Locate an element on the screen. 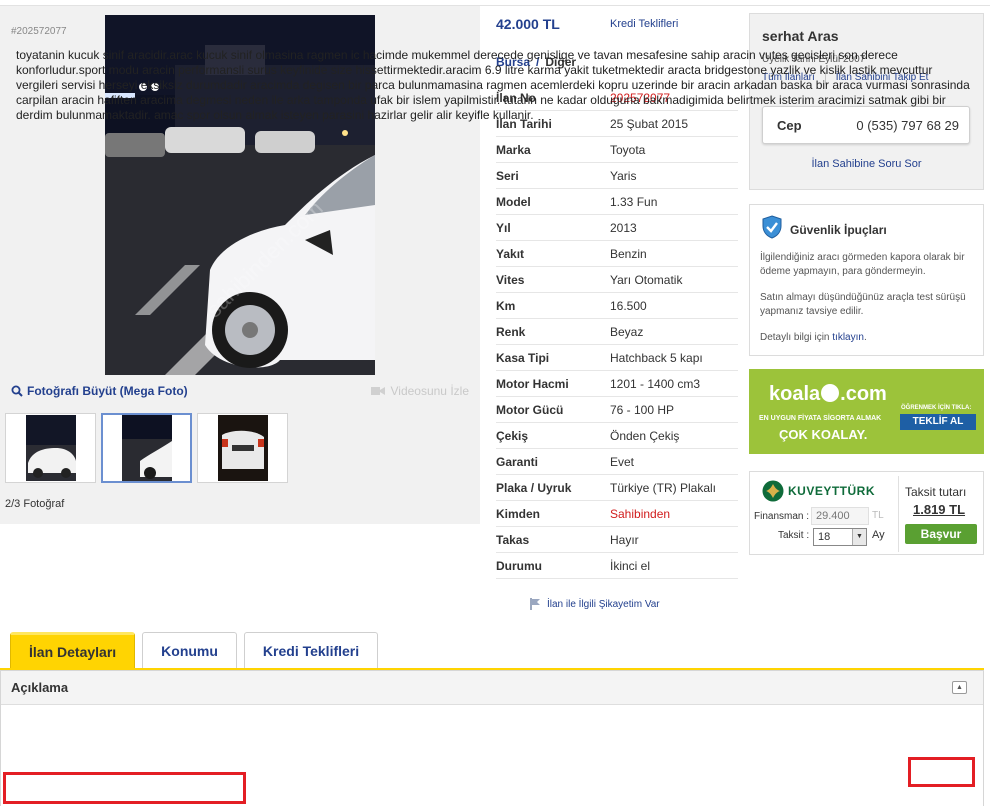  thumbnail-strip is located at coordinates (146, 448).